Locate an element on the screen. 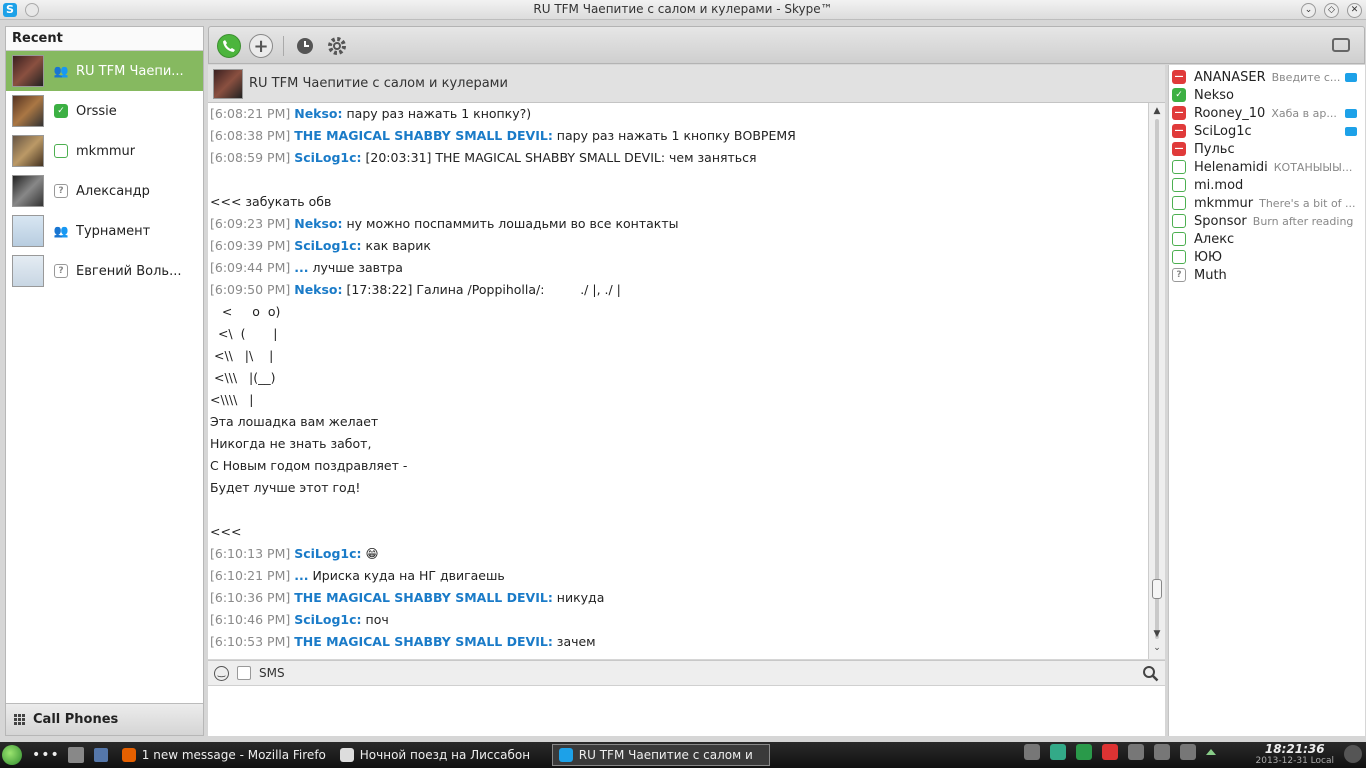  maximize-button: ◇ is located at coordinates (1331, 10).